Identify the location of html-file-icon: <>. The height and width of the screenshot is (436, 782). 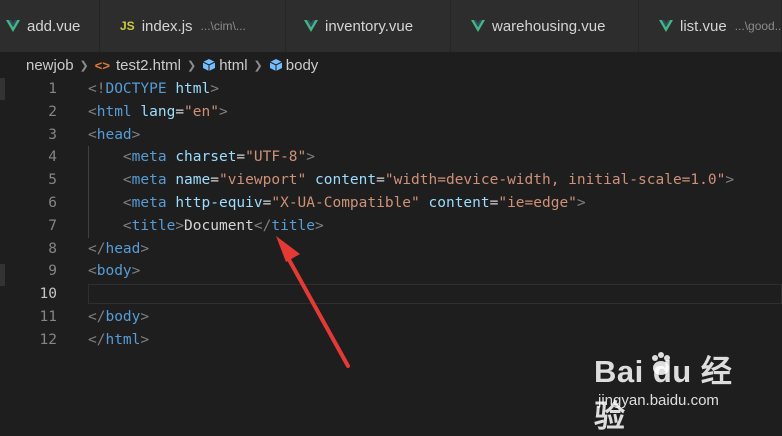
(102, 65).